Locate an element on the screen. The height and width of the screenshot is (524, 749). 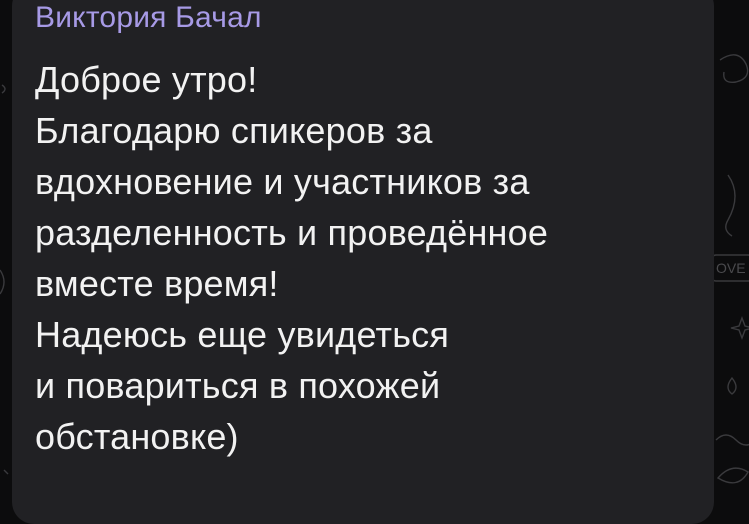
message-line: Доброе утро! is located at coordinates (146, 79).